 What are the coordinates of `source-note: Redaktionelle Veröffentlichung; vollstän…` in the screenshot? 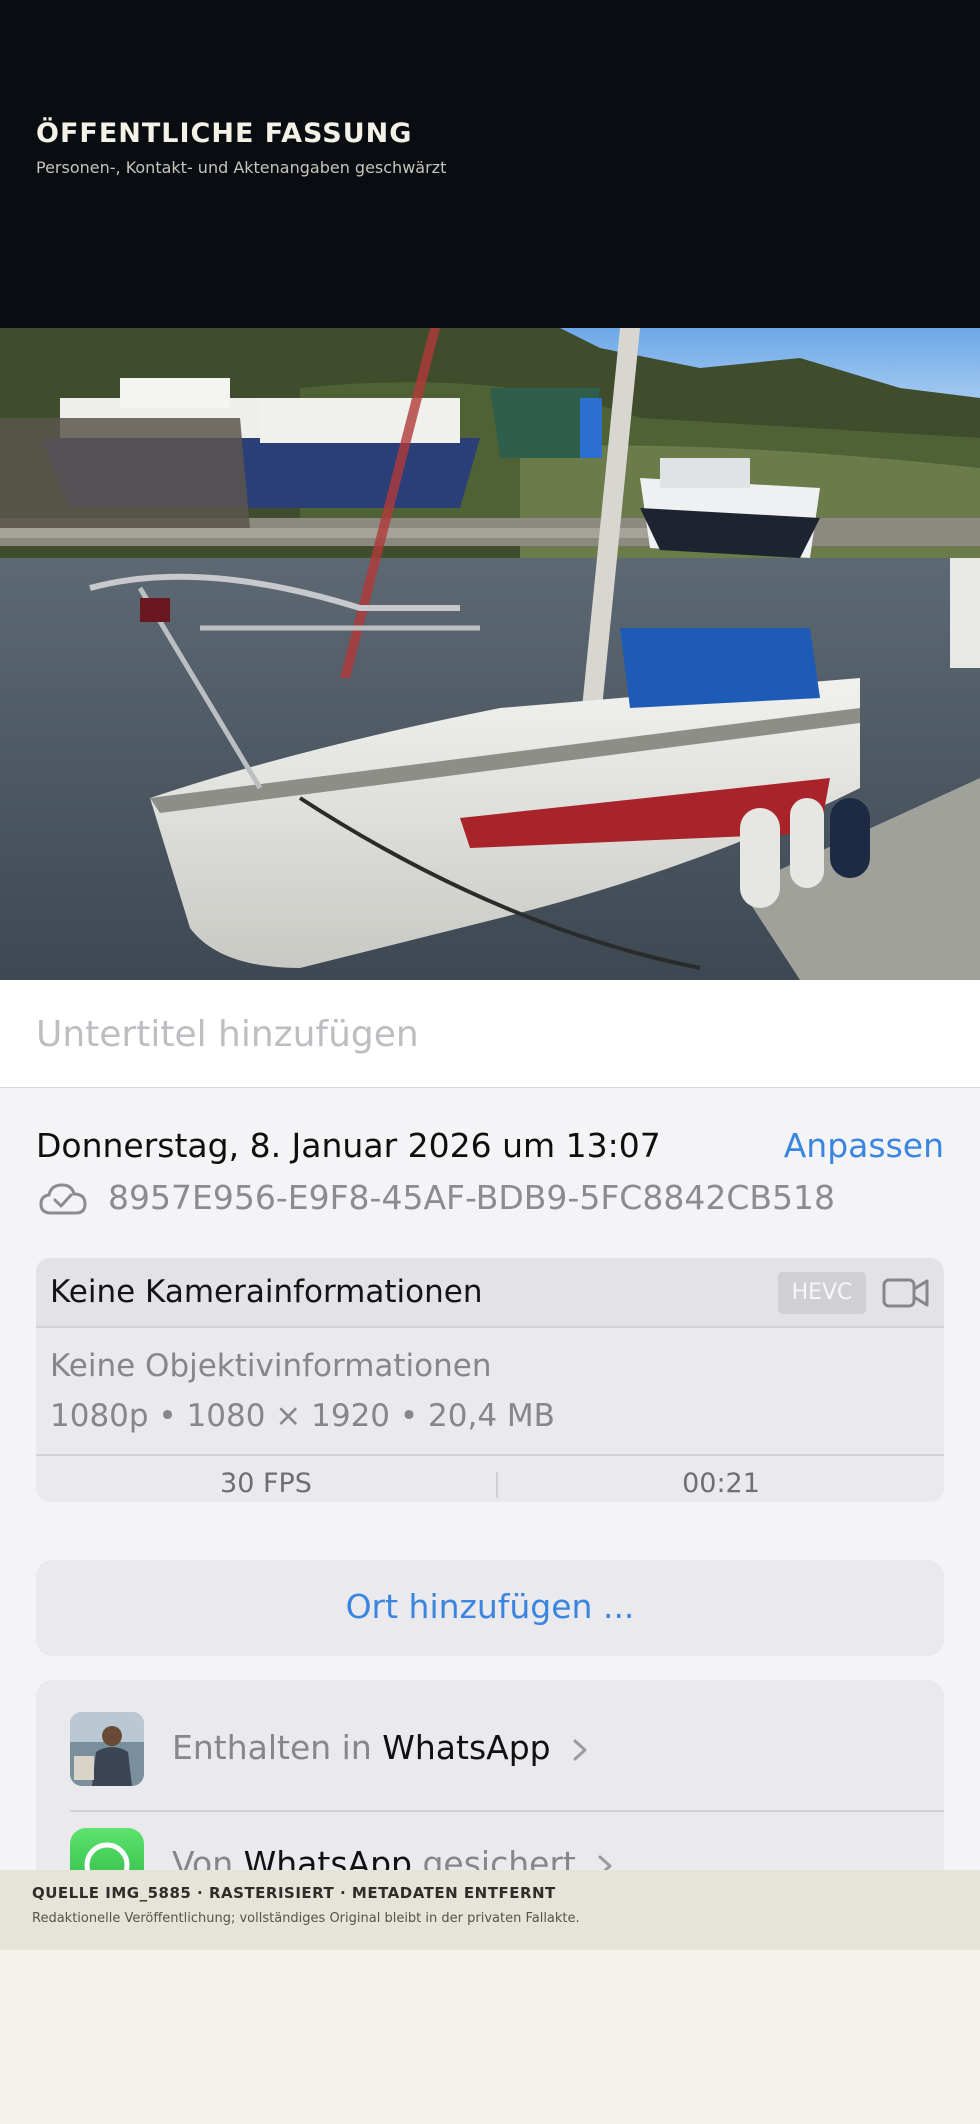 It's located at (306, 1918).